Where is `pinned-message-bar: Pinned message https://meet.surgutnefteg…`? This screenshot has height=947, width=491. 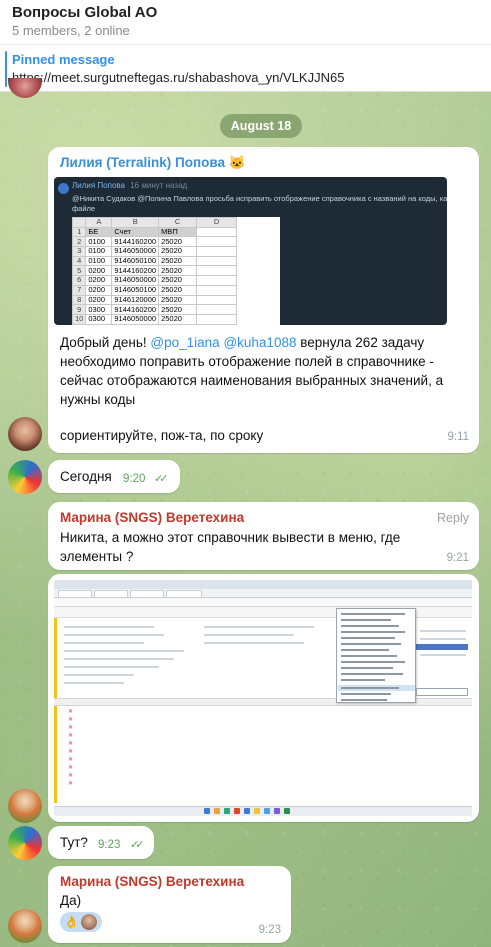 pinned-message-bar: Pinned message https://meet.surgutnefteg… is located at coordinates (245, 68).